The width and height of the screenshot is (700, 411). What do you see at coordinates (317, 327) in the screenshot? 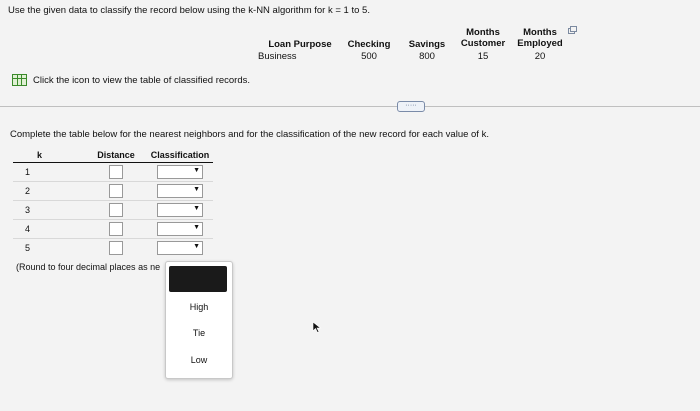
I see `mouse-cursor-icon` at bounding box center [317, 327].